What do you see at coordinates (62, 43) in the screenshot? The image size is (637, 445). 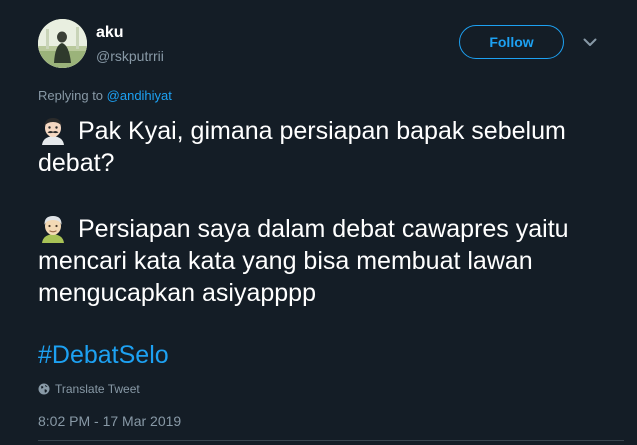 I see `avatar` at bounding box center [62, 43].